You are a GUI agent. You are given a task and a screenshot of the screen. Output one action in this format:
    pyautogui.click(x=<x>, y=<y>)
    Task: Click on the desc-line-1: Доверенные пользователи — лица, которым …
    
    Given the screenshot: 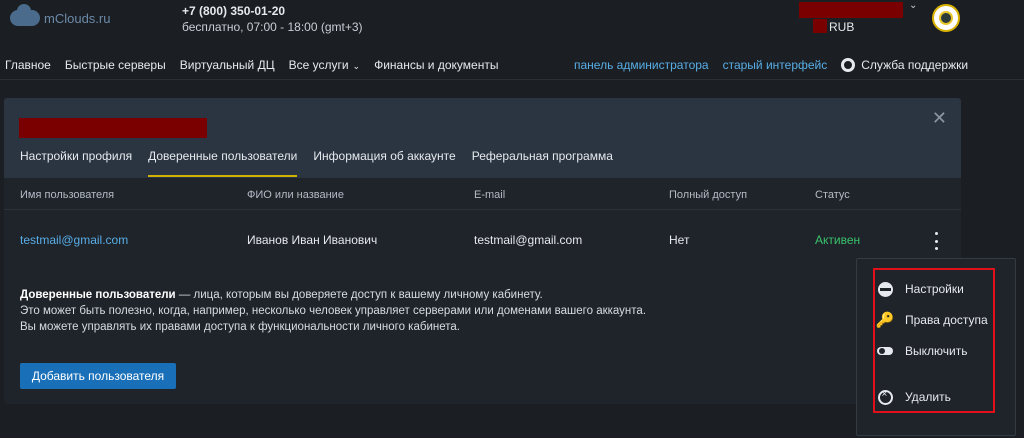 What is the action you would take?
    pyautogui.click(x=333, y=295)
    